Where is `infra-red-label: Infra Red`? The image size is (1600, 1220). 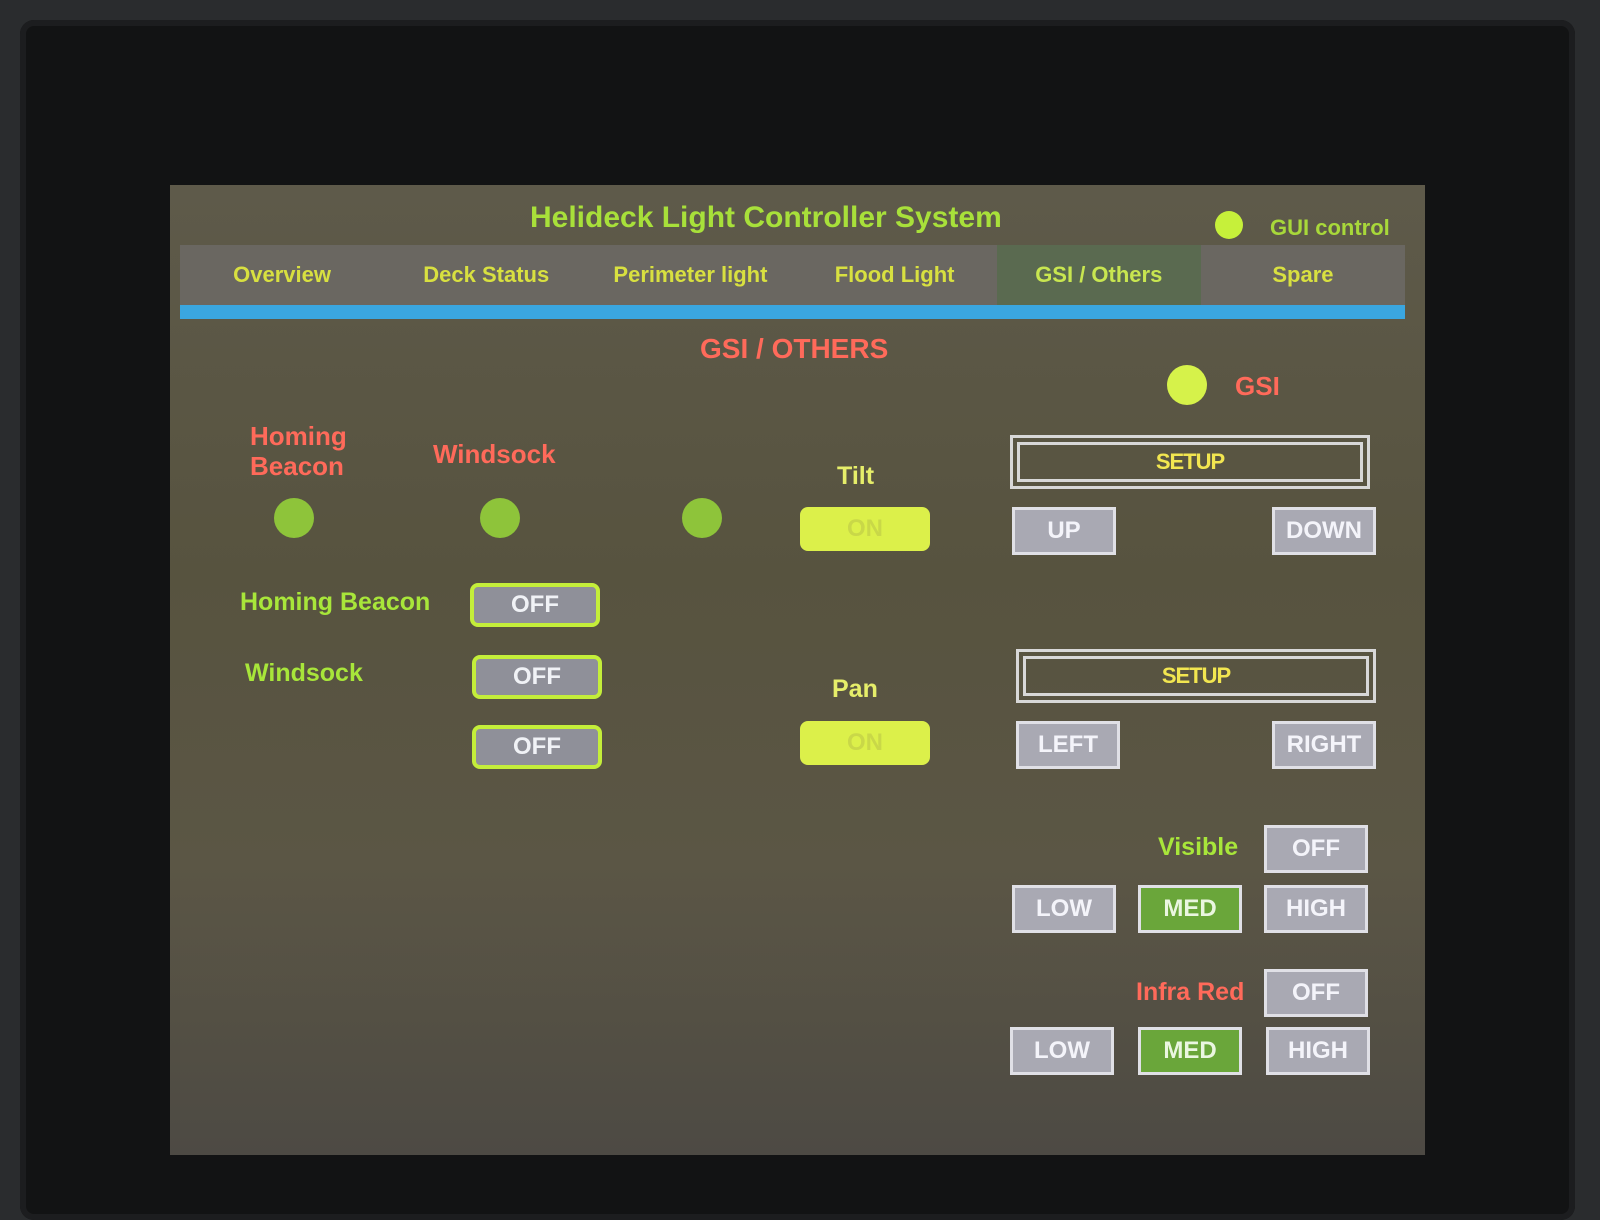
infra-red-label: Infra Red is located at coordinates (1190, 992).